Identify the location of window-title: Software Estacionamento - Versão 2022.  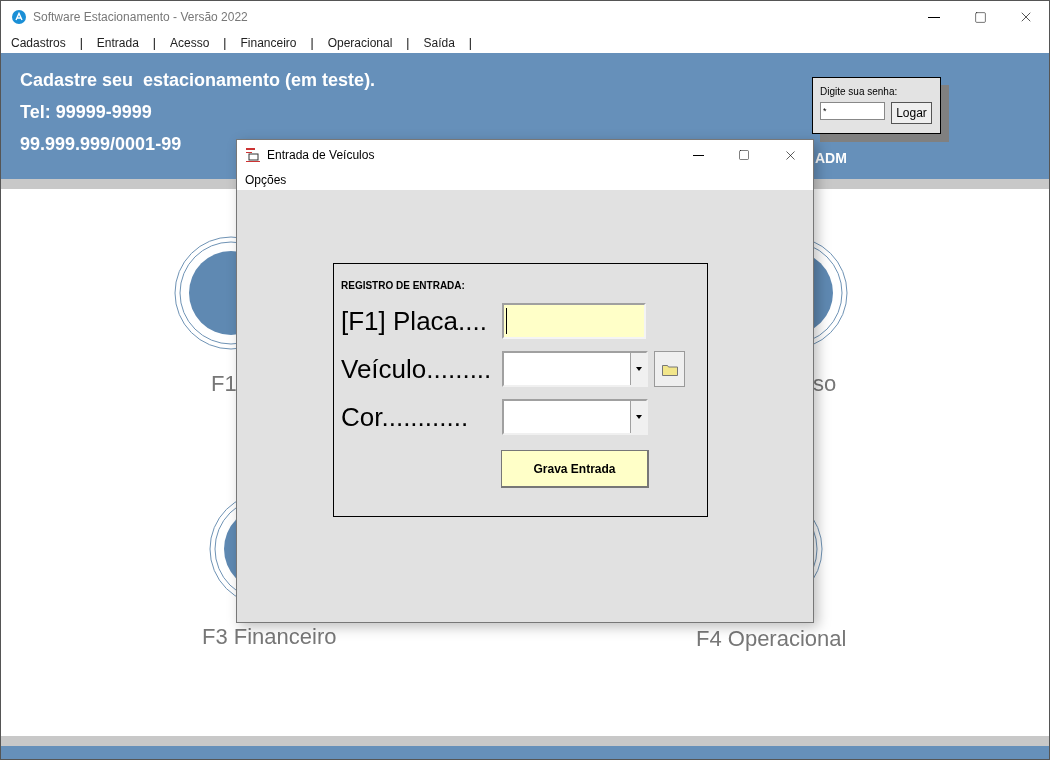
(140, 17).